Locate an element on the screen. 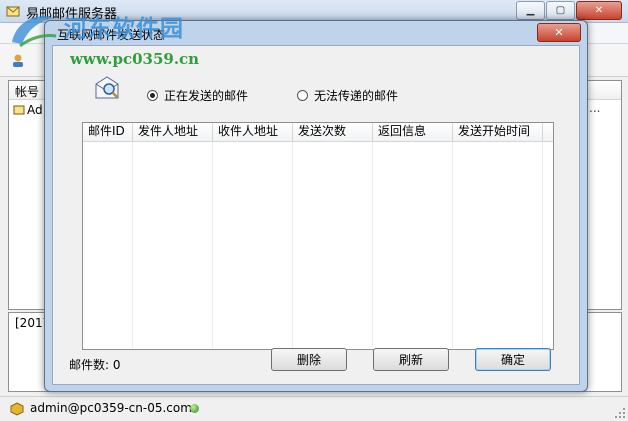 This screenshot has height=421, width=628. account-column-label: 帐号 is located at coordinates (27, 92).